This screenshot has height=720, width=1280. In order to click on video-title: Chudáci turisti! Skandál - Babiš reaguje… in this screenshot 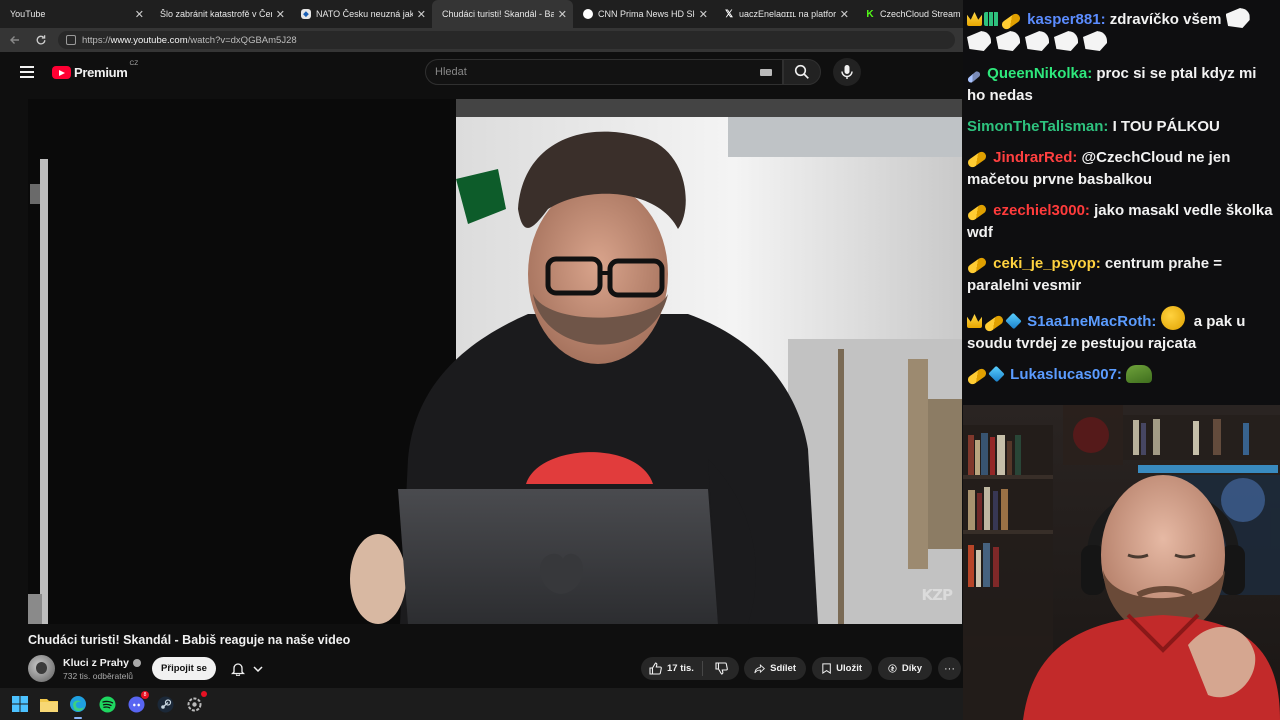, I will do `click(189, 640)`.